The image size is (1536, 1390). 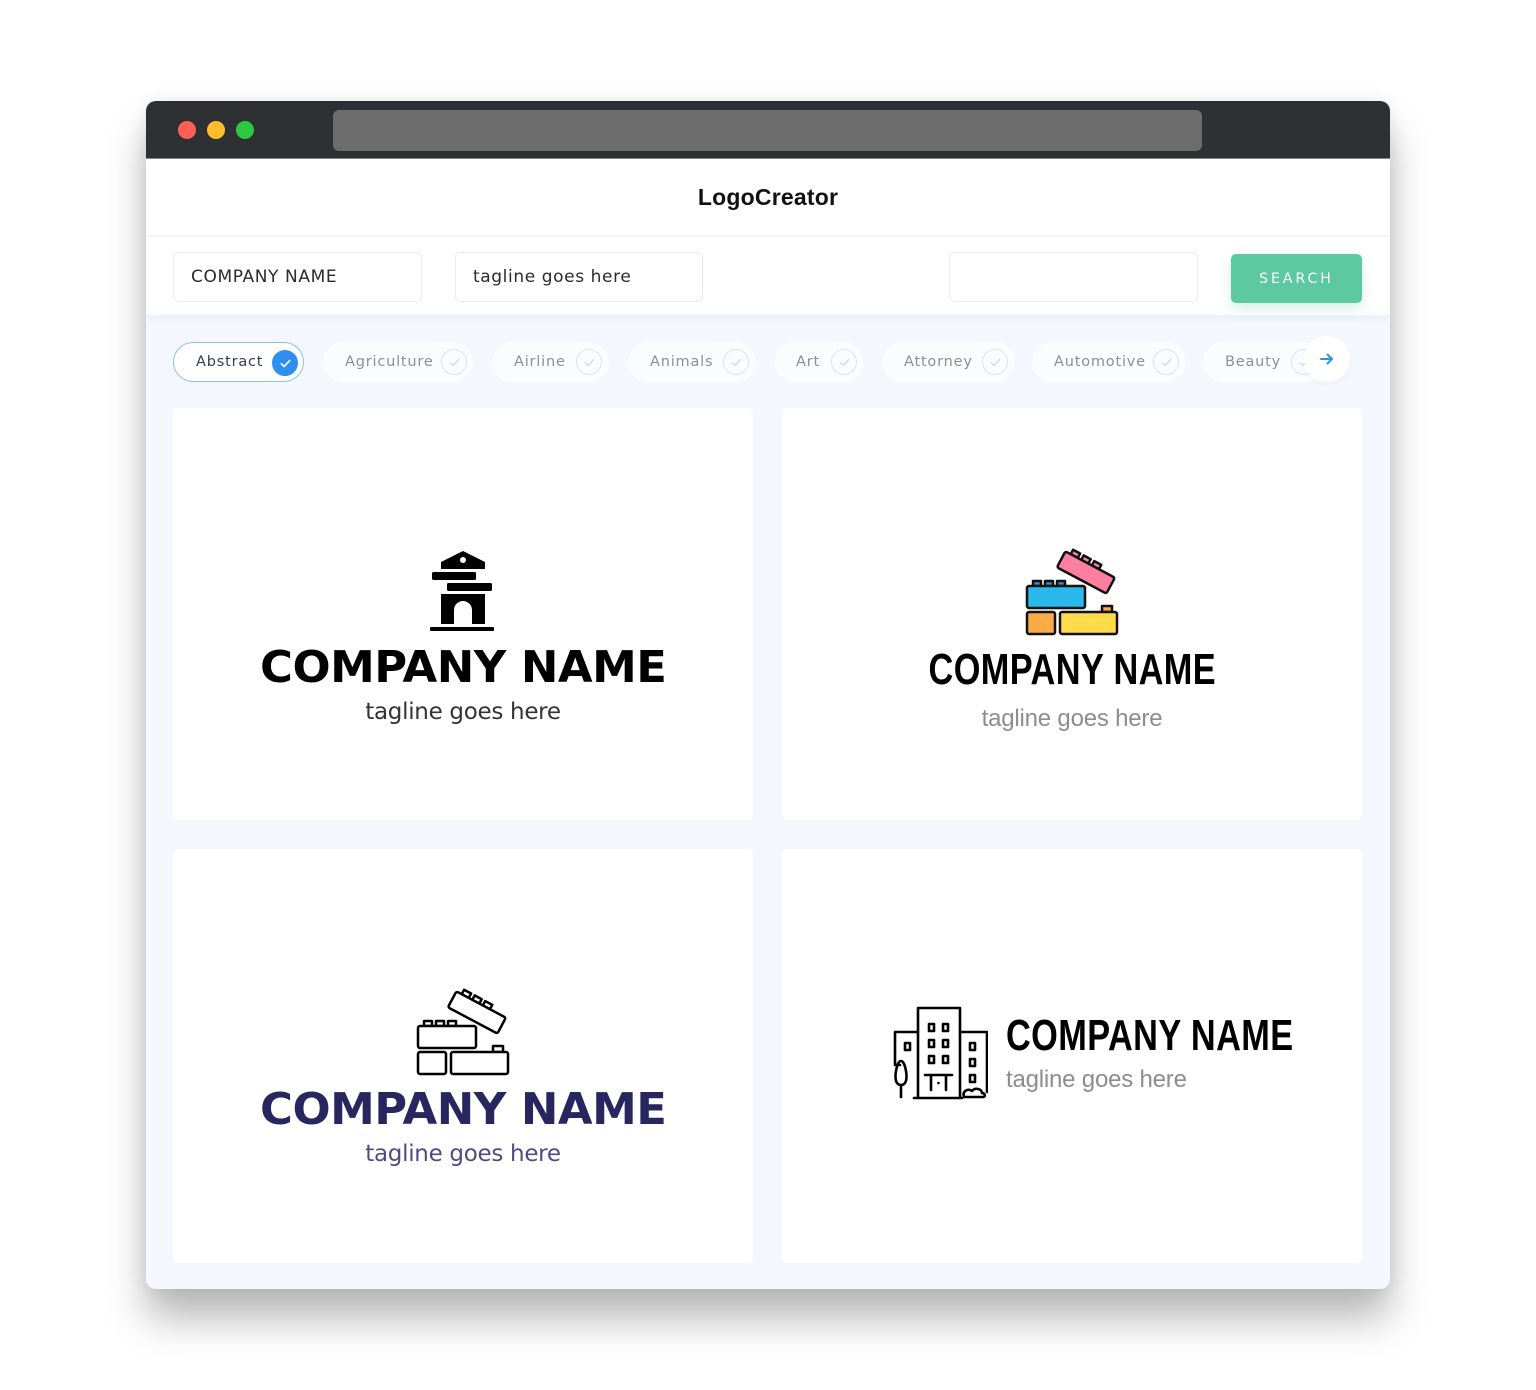 I want to click on category-label: Abstract, so click(x=230, y=362).